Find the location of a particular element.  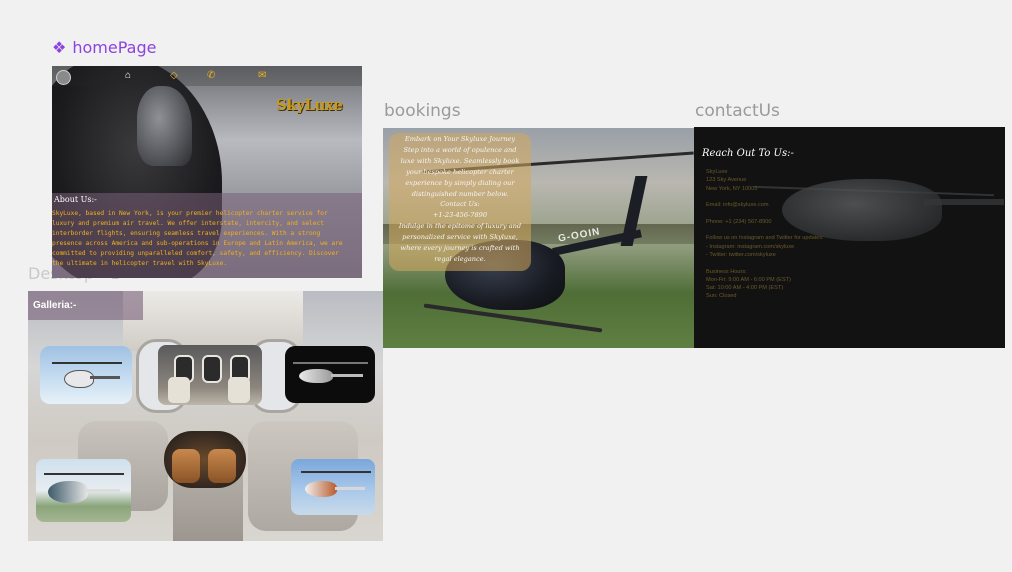

home-icon: ⌂ is located at coordinates (128, 76).